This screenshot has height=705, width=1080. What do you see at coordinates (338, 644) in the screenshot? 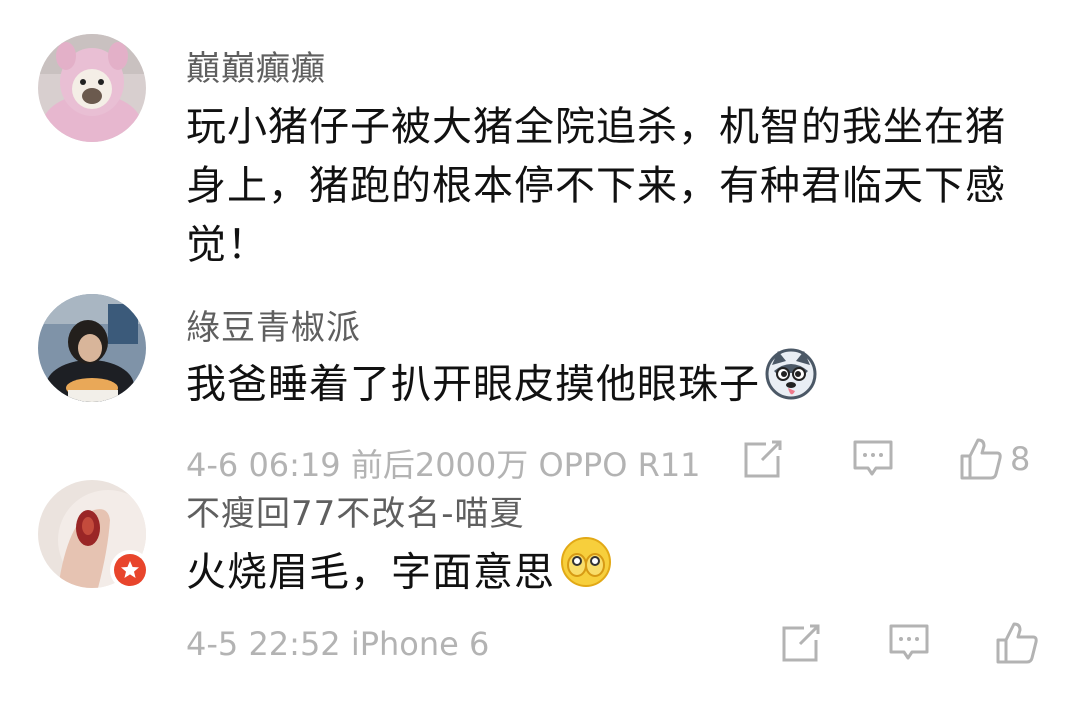
I see `comment-meta: 4-5 22:52 iPhone 6` at bounding box center [338, 644].